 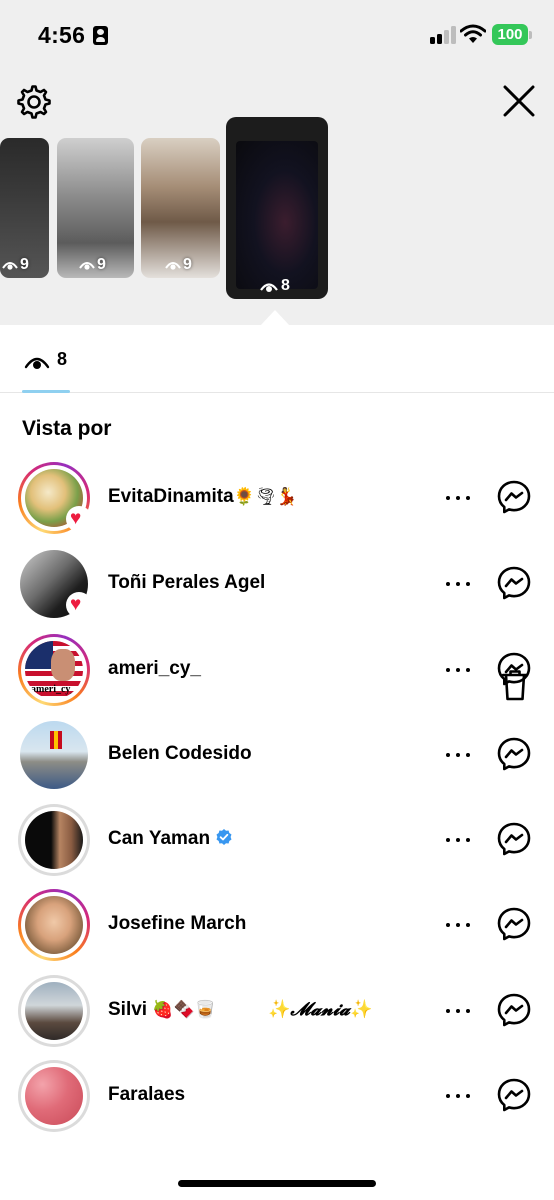 I want to click on story-view-count: 8, so click(x=275, y=286).